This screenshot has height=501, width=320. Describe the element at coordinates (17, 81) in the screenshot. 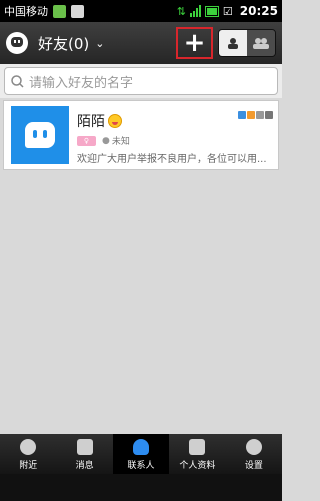

I see `search-icon` at that location.